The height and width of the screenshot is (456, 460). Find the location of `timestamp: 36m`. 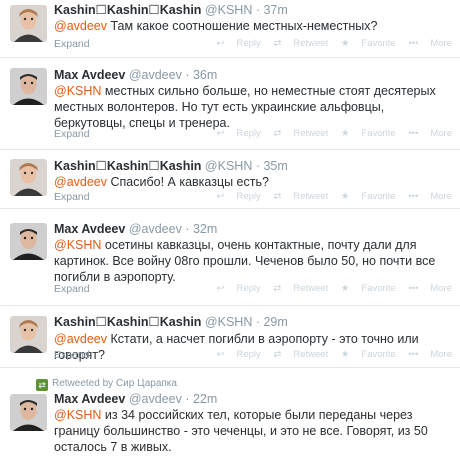

timestamp: 36m is located at coordinates (205, 75).